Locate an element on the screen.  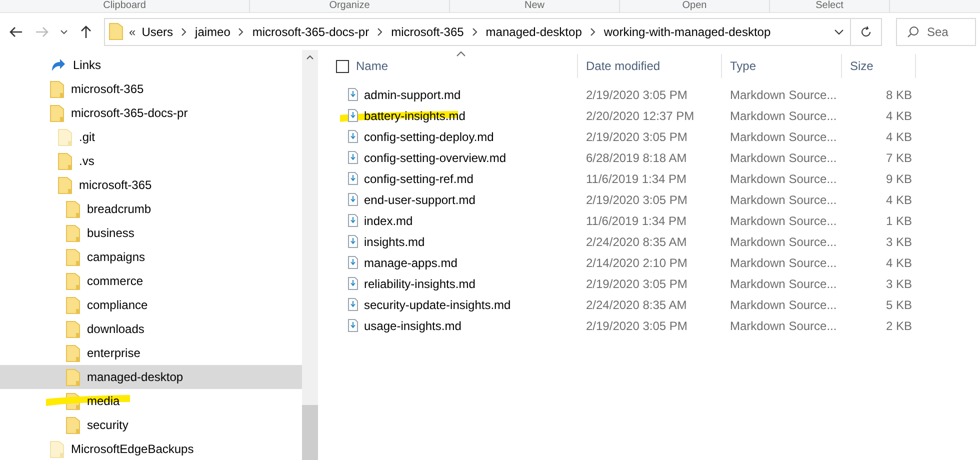
scroll-thumb is located at coordinates (310, 432).